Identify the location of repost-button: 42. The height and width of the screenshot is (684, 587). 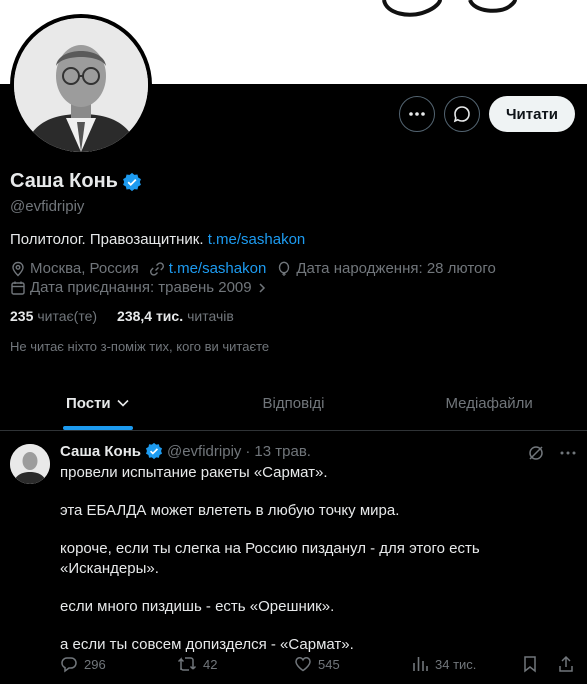
(235, 664).